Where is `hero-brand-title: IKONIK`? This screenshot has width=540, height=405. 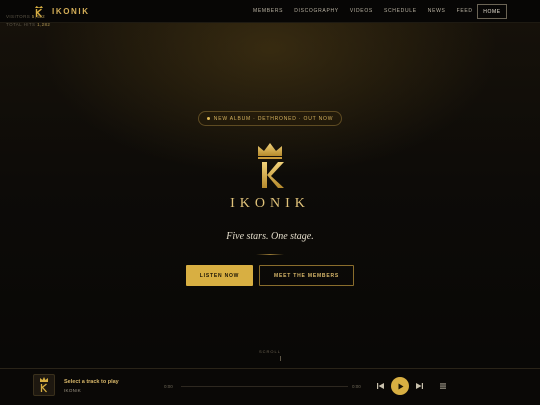 hero-brand-title: IKONIK is located at coordinates (270, 203).